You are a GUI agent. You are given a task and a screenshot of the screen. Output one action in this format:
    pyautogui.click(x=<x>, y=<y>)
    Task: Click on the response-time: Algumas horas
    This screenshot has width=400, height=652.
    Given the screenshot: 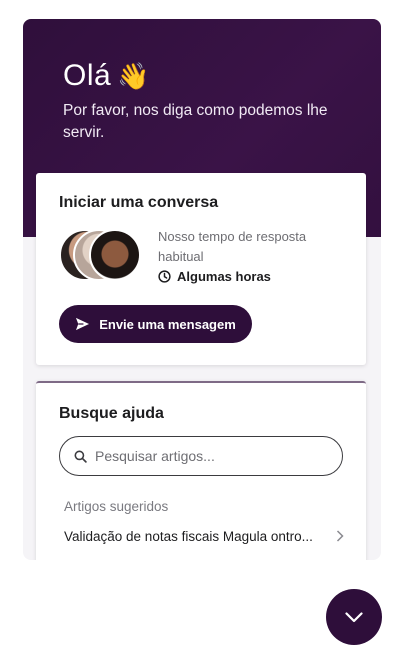 What is the action you would take?
    pyautogui.click(x=214, y=276)
    